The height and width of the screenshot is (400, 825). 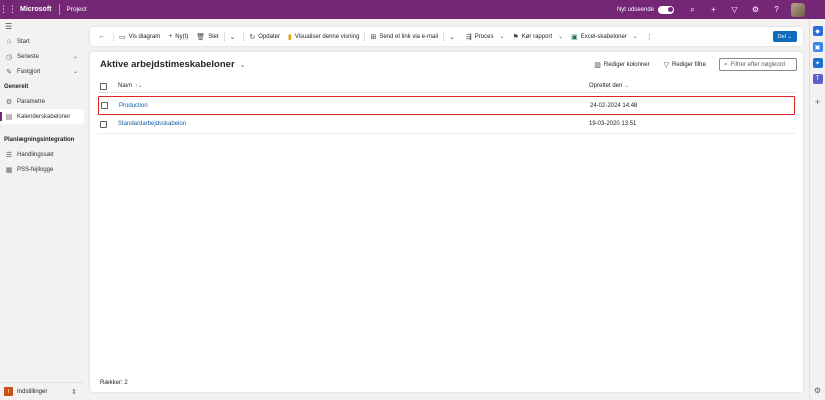 I want to click on column-header-created-label: Oprettet den, so click(x=606, y=86).